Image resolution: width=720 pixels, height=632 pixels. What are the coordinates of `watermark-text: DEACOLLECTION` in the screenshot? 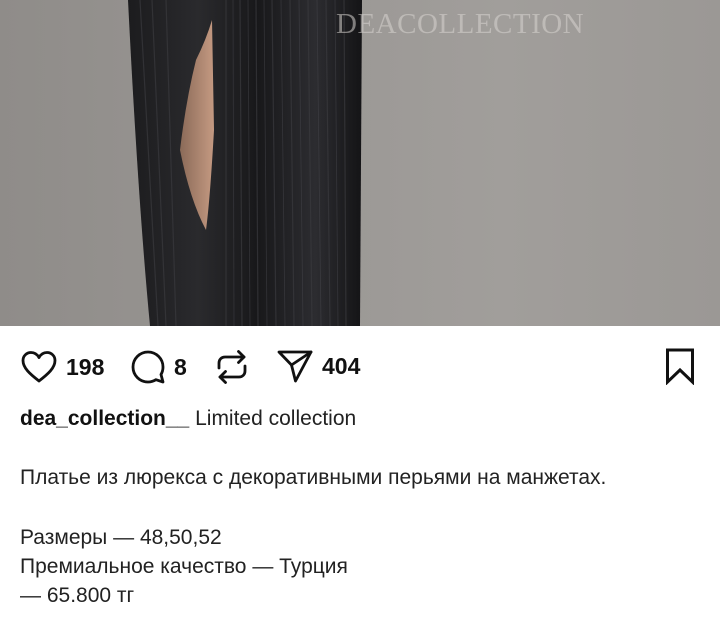 It's located at (460, 24).